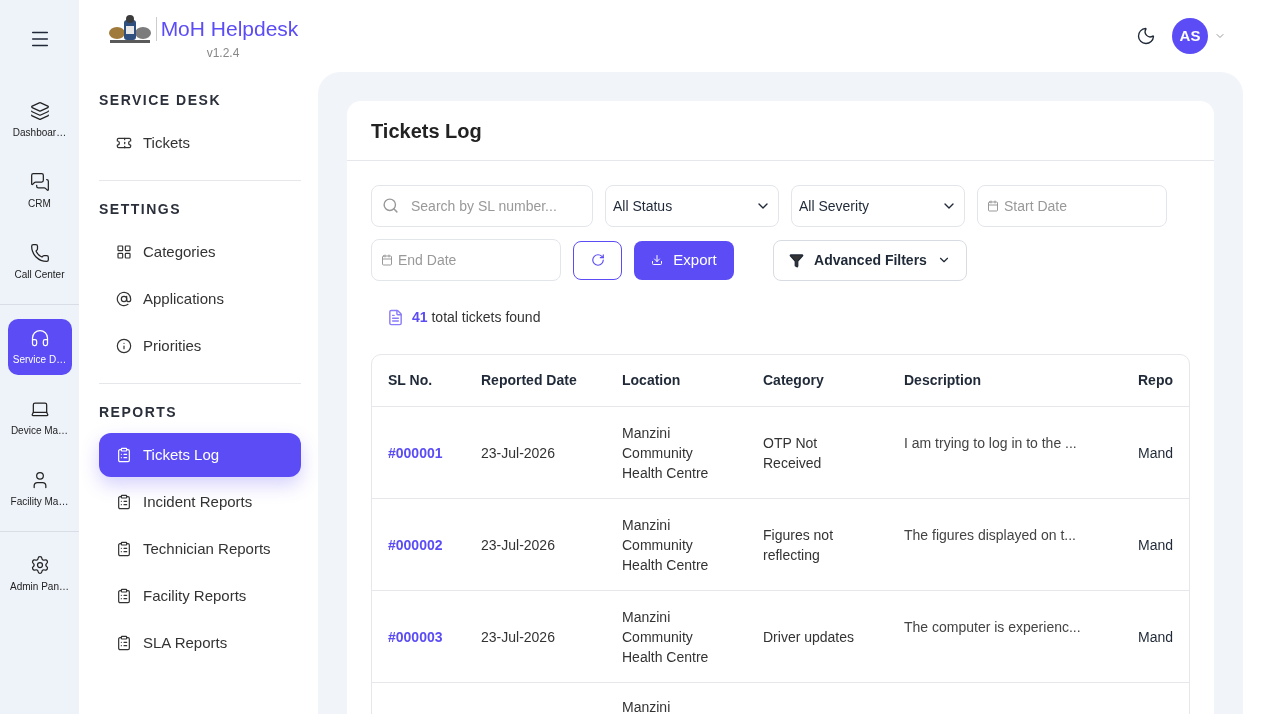  Describe the element at coordinates (1146, 36) in the screenshot. I see `theme-toggle` at that location.